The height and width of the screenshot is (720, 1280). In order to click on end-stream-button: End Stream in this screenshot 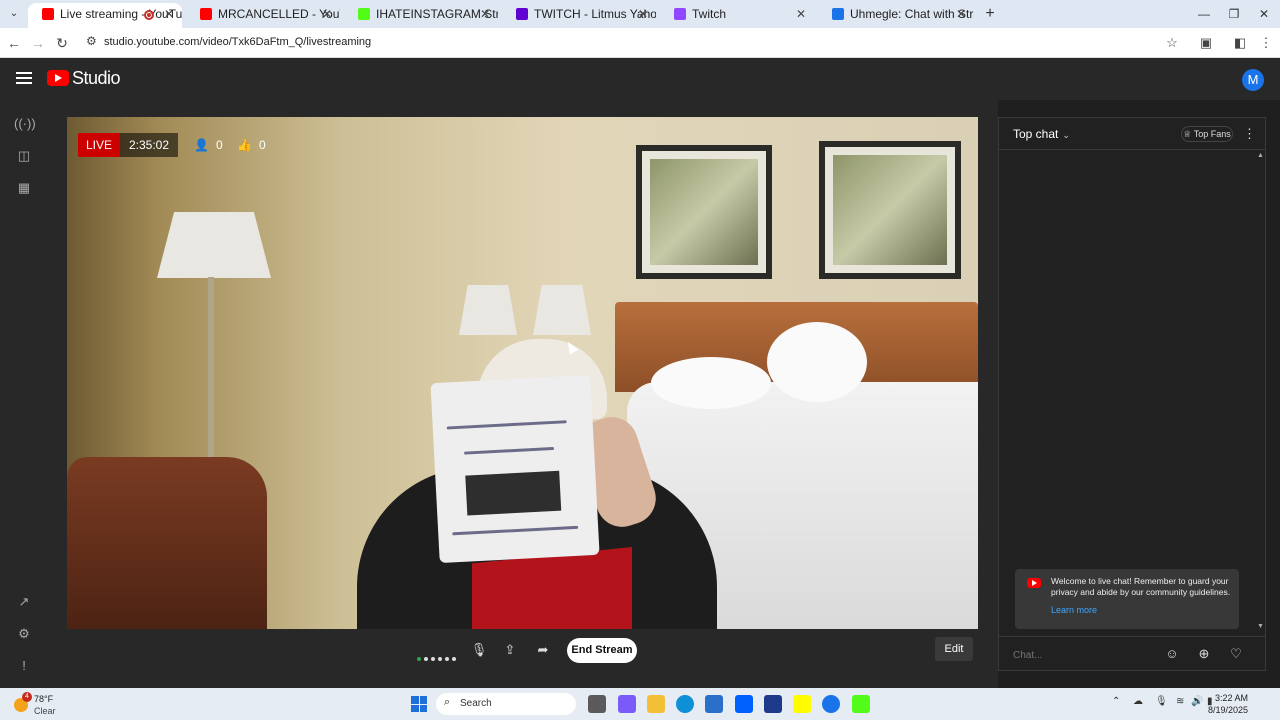, I will do `click(602, 650)`.